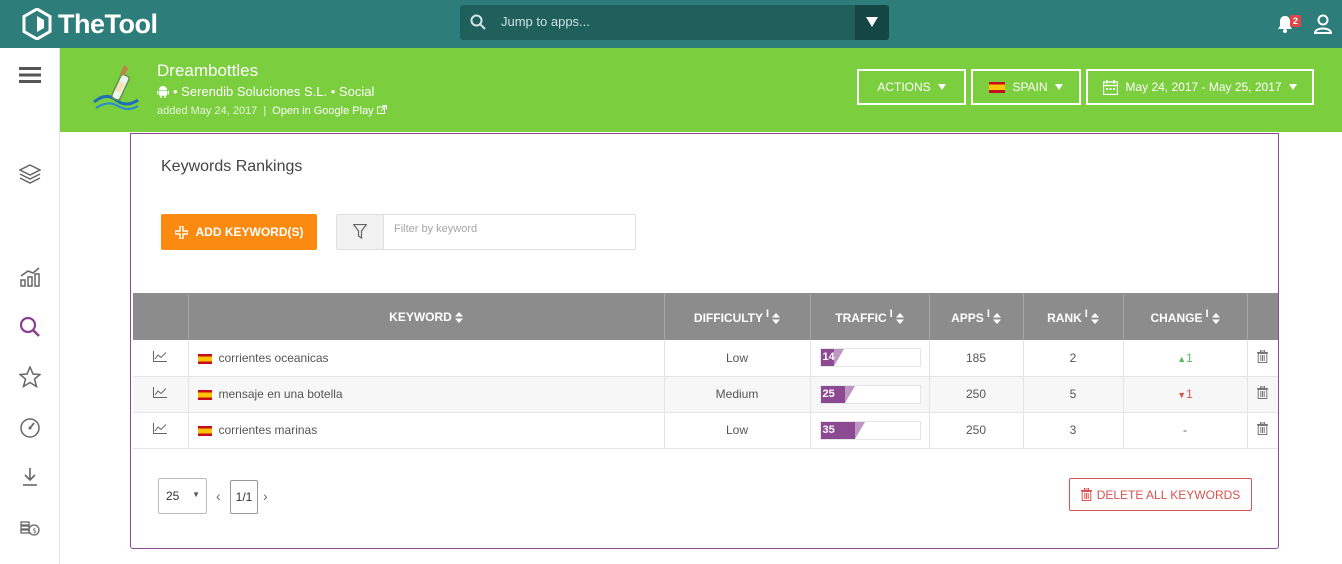 This screenshot has width=1342, height=564. I want to click on app-meta: added May 24, 2017 | Open in Google Play, so click(272, 111).